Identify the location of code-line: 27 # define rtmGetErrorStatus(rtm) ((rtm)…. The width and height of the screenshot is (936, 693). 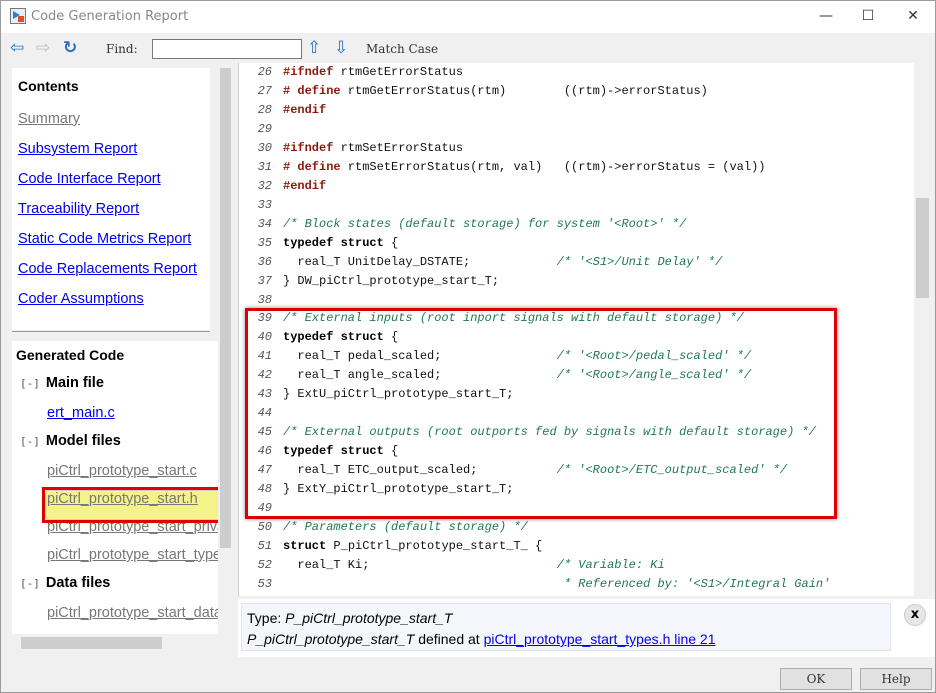
(473, 91).